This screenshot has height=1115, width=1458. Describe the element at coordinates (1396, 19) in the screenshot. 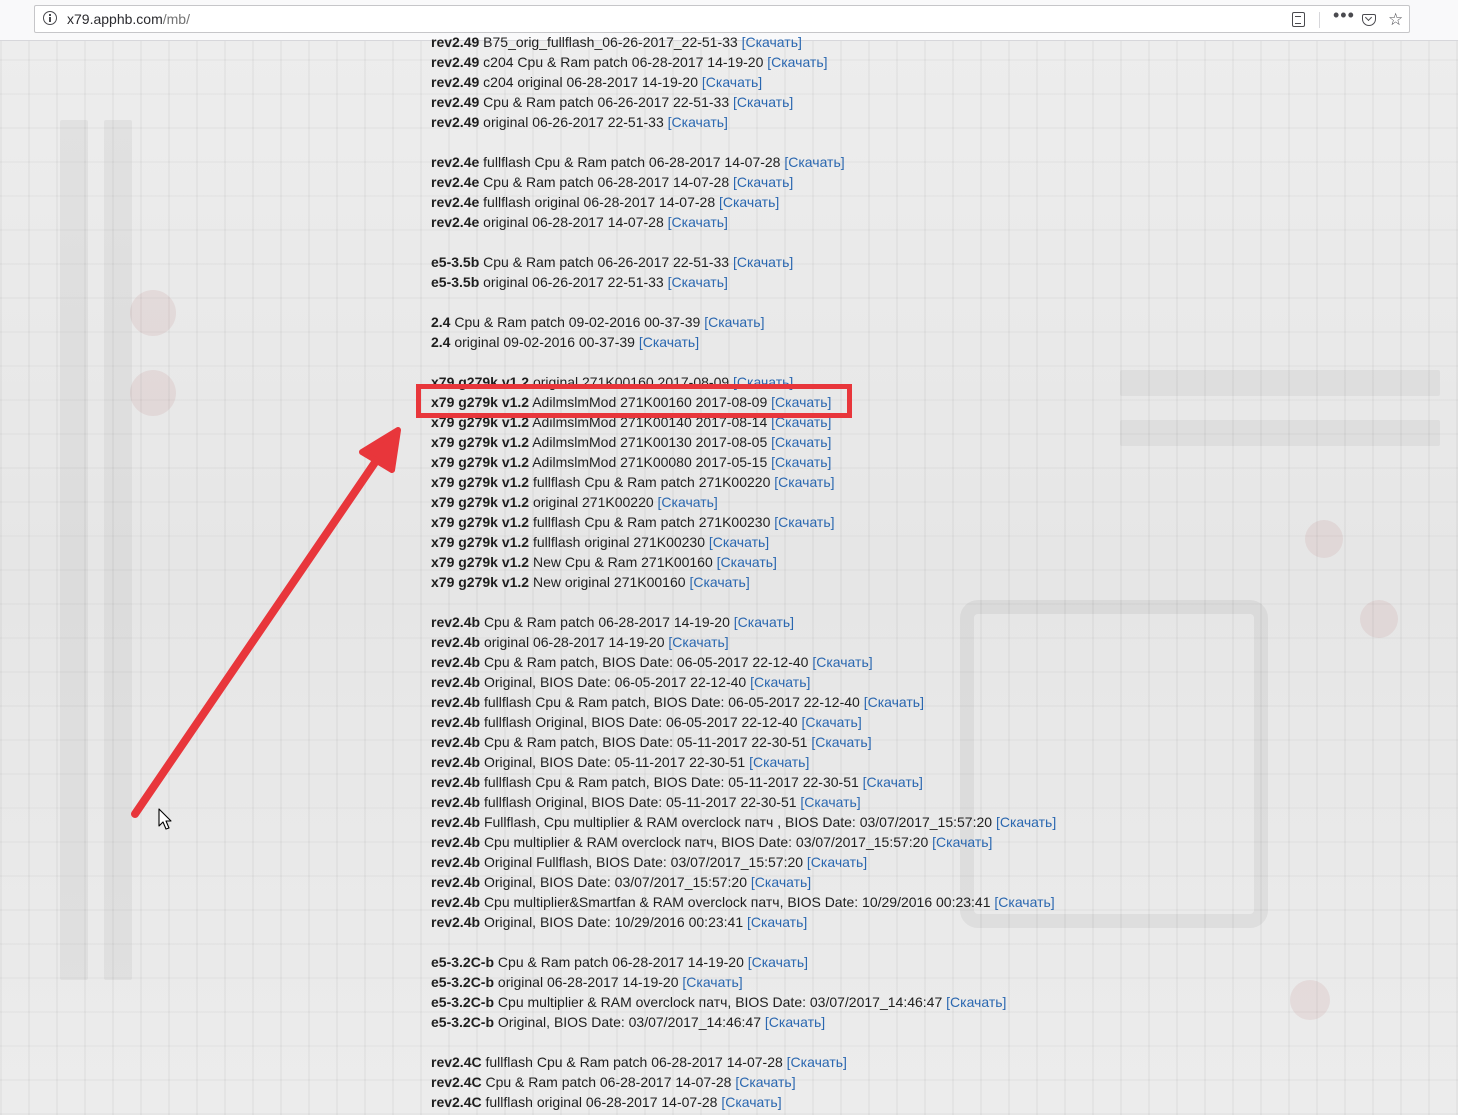

I see `bookmark-star-icon: ☆` at that location.